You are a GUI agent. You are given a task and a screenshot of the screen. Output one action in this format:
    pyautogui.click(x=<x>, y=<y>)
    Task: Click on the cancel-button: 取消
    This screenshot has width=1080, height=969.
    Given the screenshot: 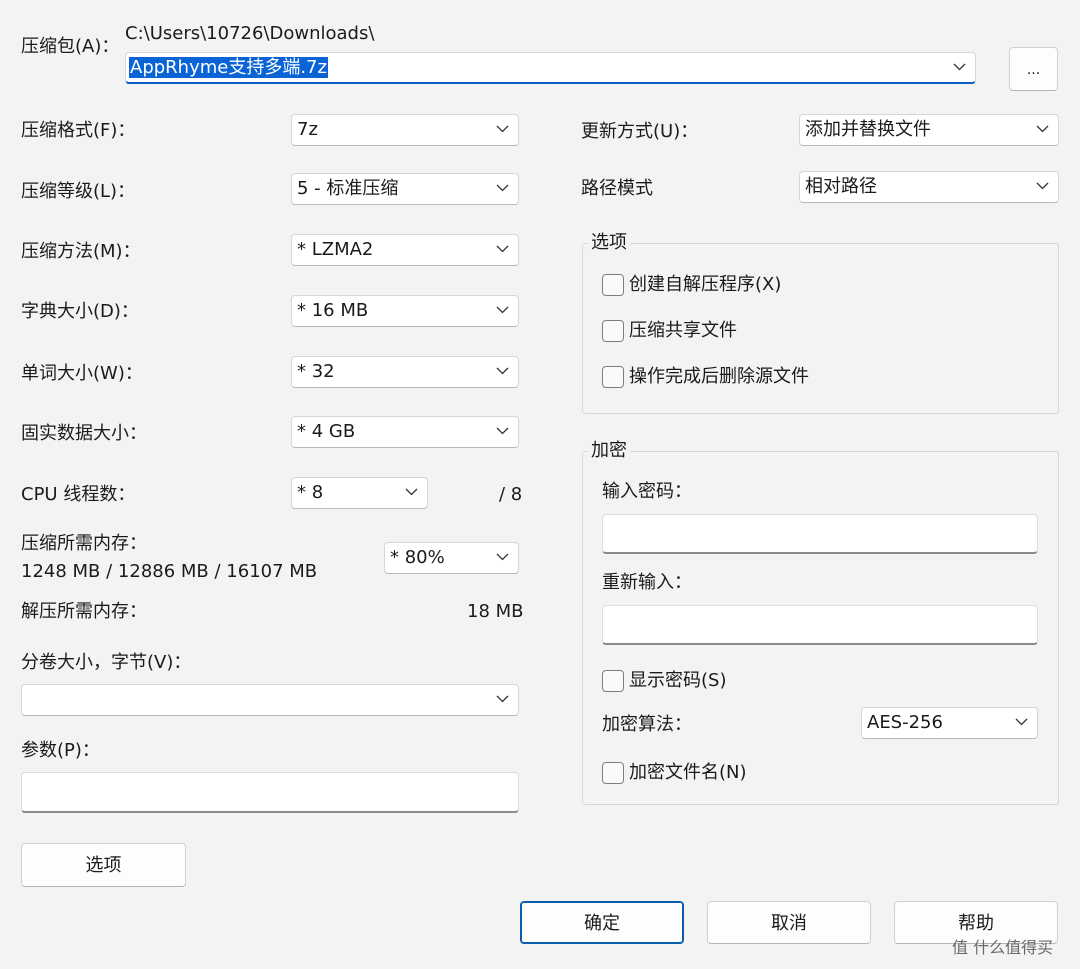 What is the action you would take?
    pyautogui.click(x=789, y=922)
    